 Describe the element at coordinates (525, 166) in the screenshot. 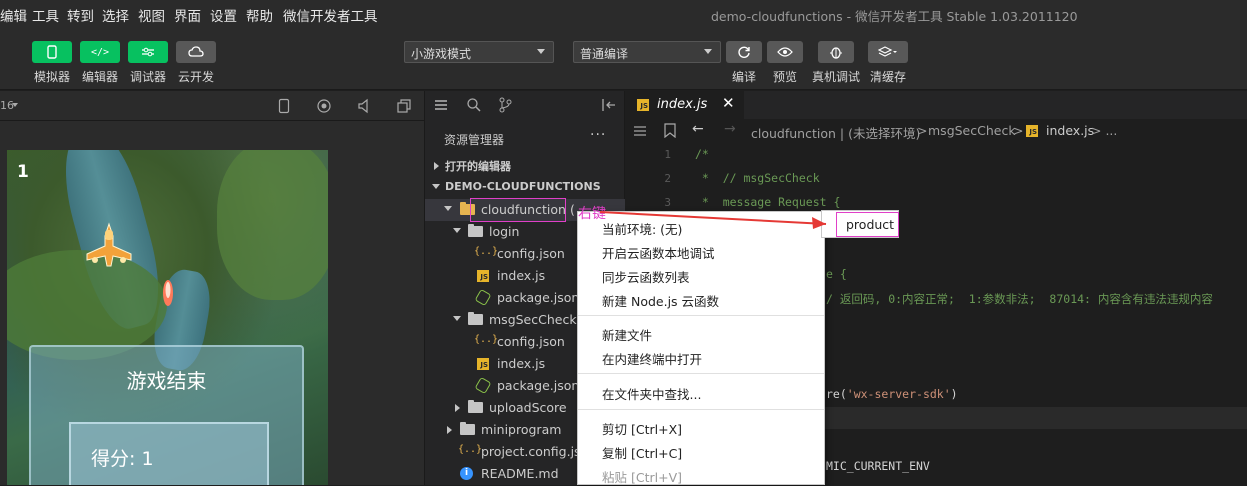

I see `open-editors-section: 打开的编辑器` at that location.